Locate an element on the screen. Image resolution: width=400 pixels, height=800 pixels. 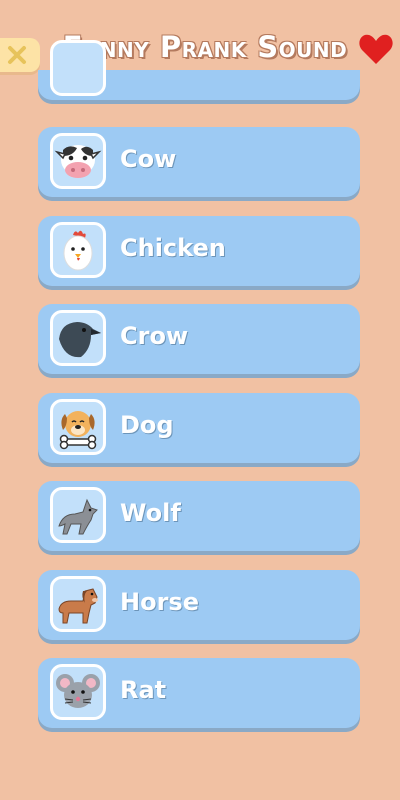
cow-icon is located at coordinates (78, 161).